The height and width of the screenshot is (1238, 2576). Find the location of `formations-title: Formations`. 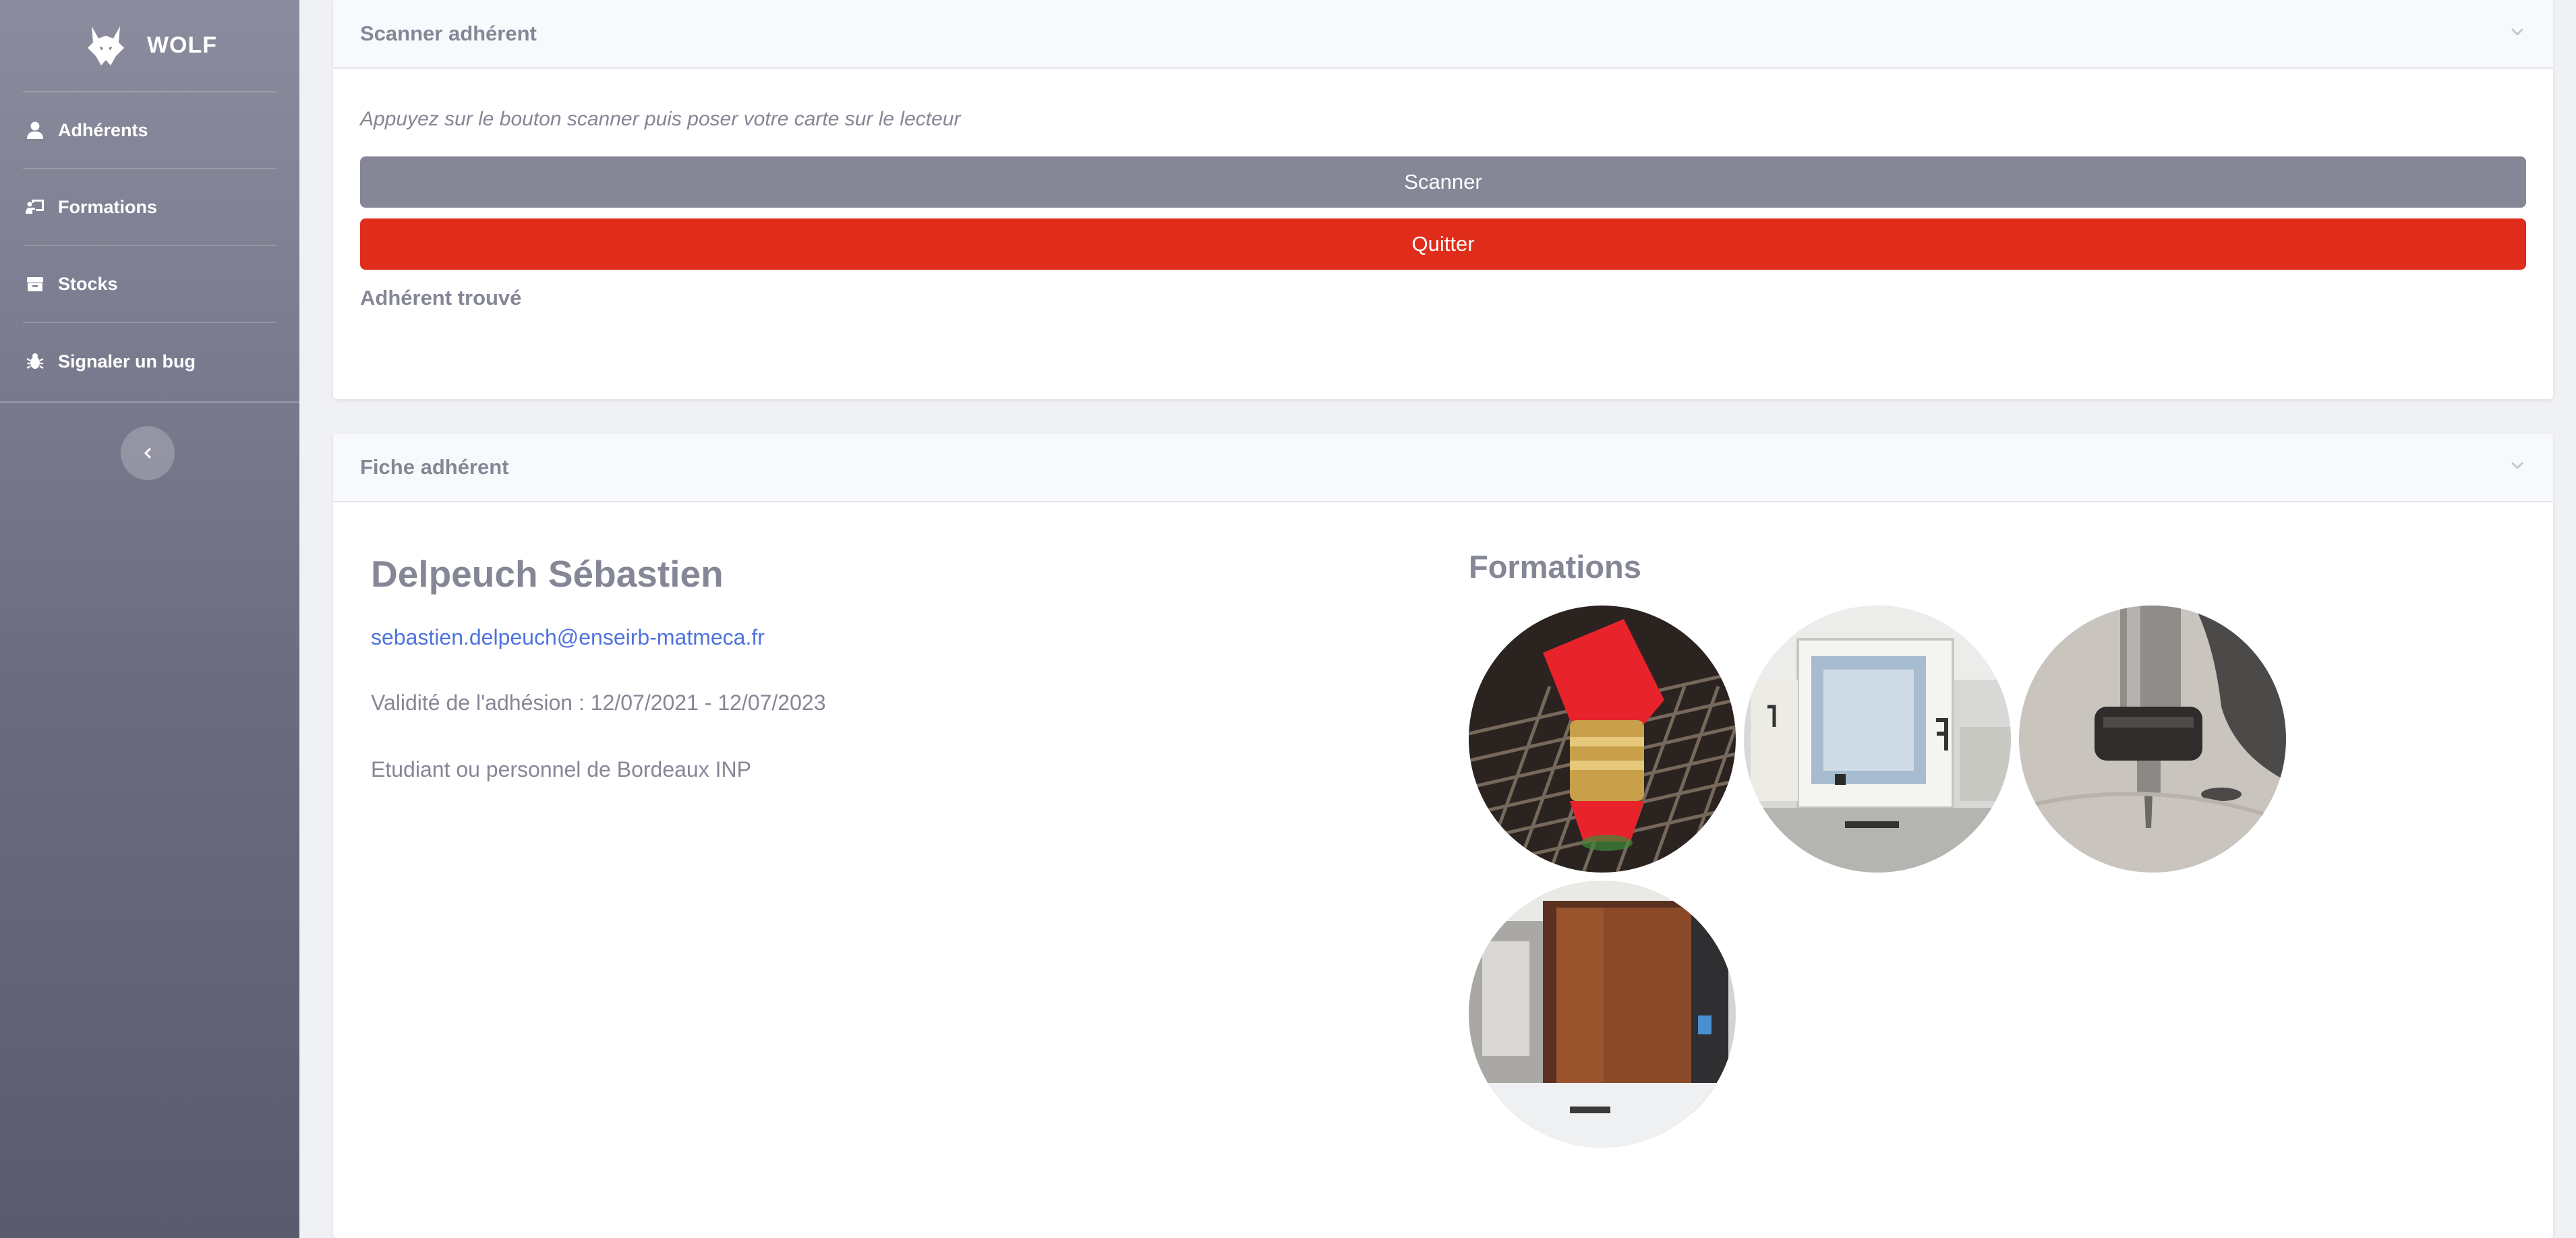

formations-title: Formations is located at coordinates (1555, 567).